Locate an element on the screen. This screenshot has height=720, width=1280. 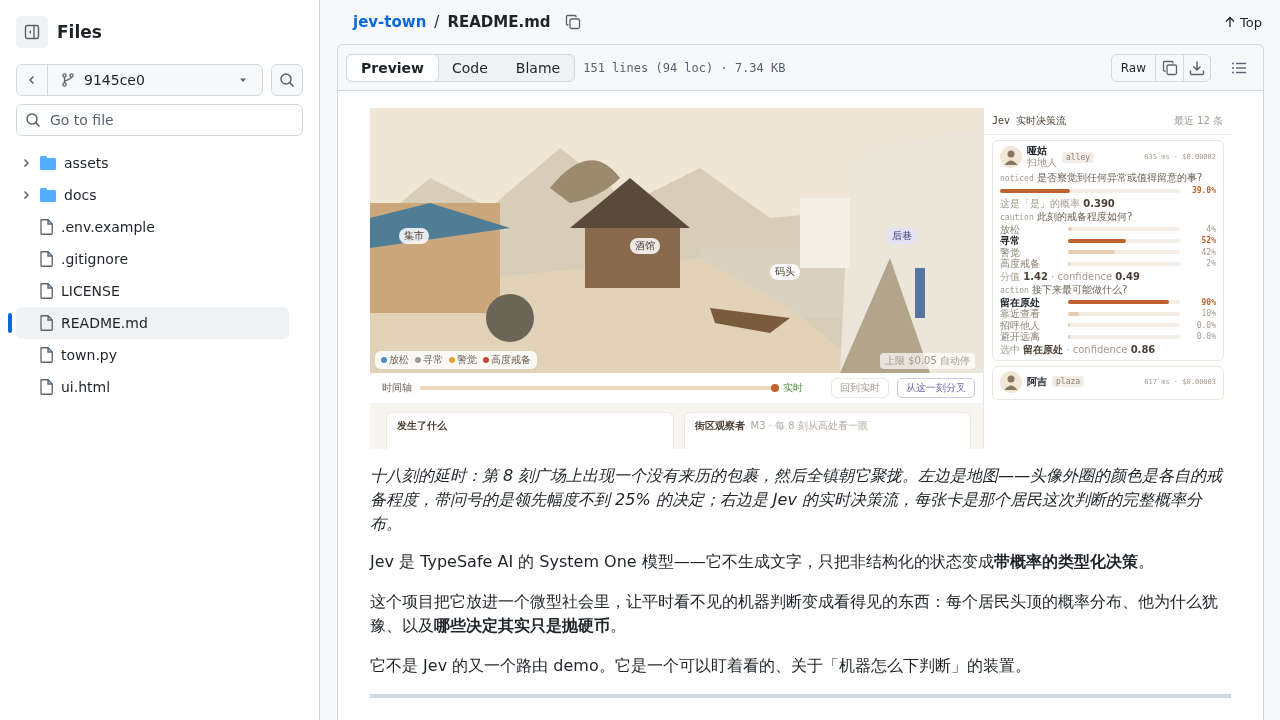
place-tag: plaza is located at coordinates (1068, 381).